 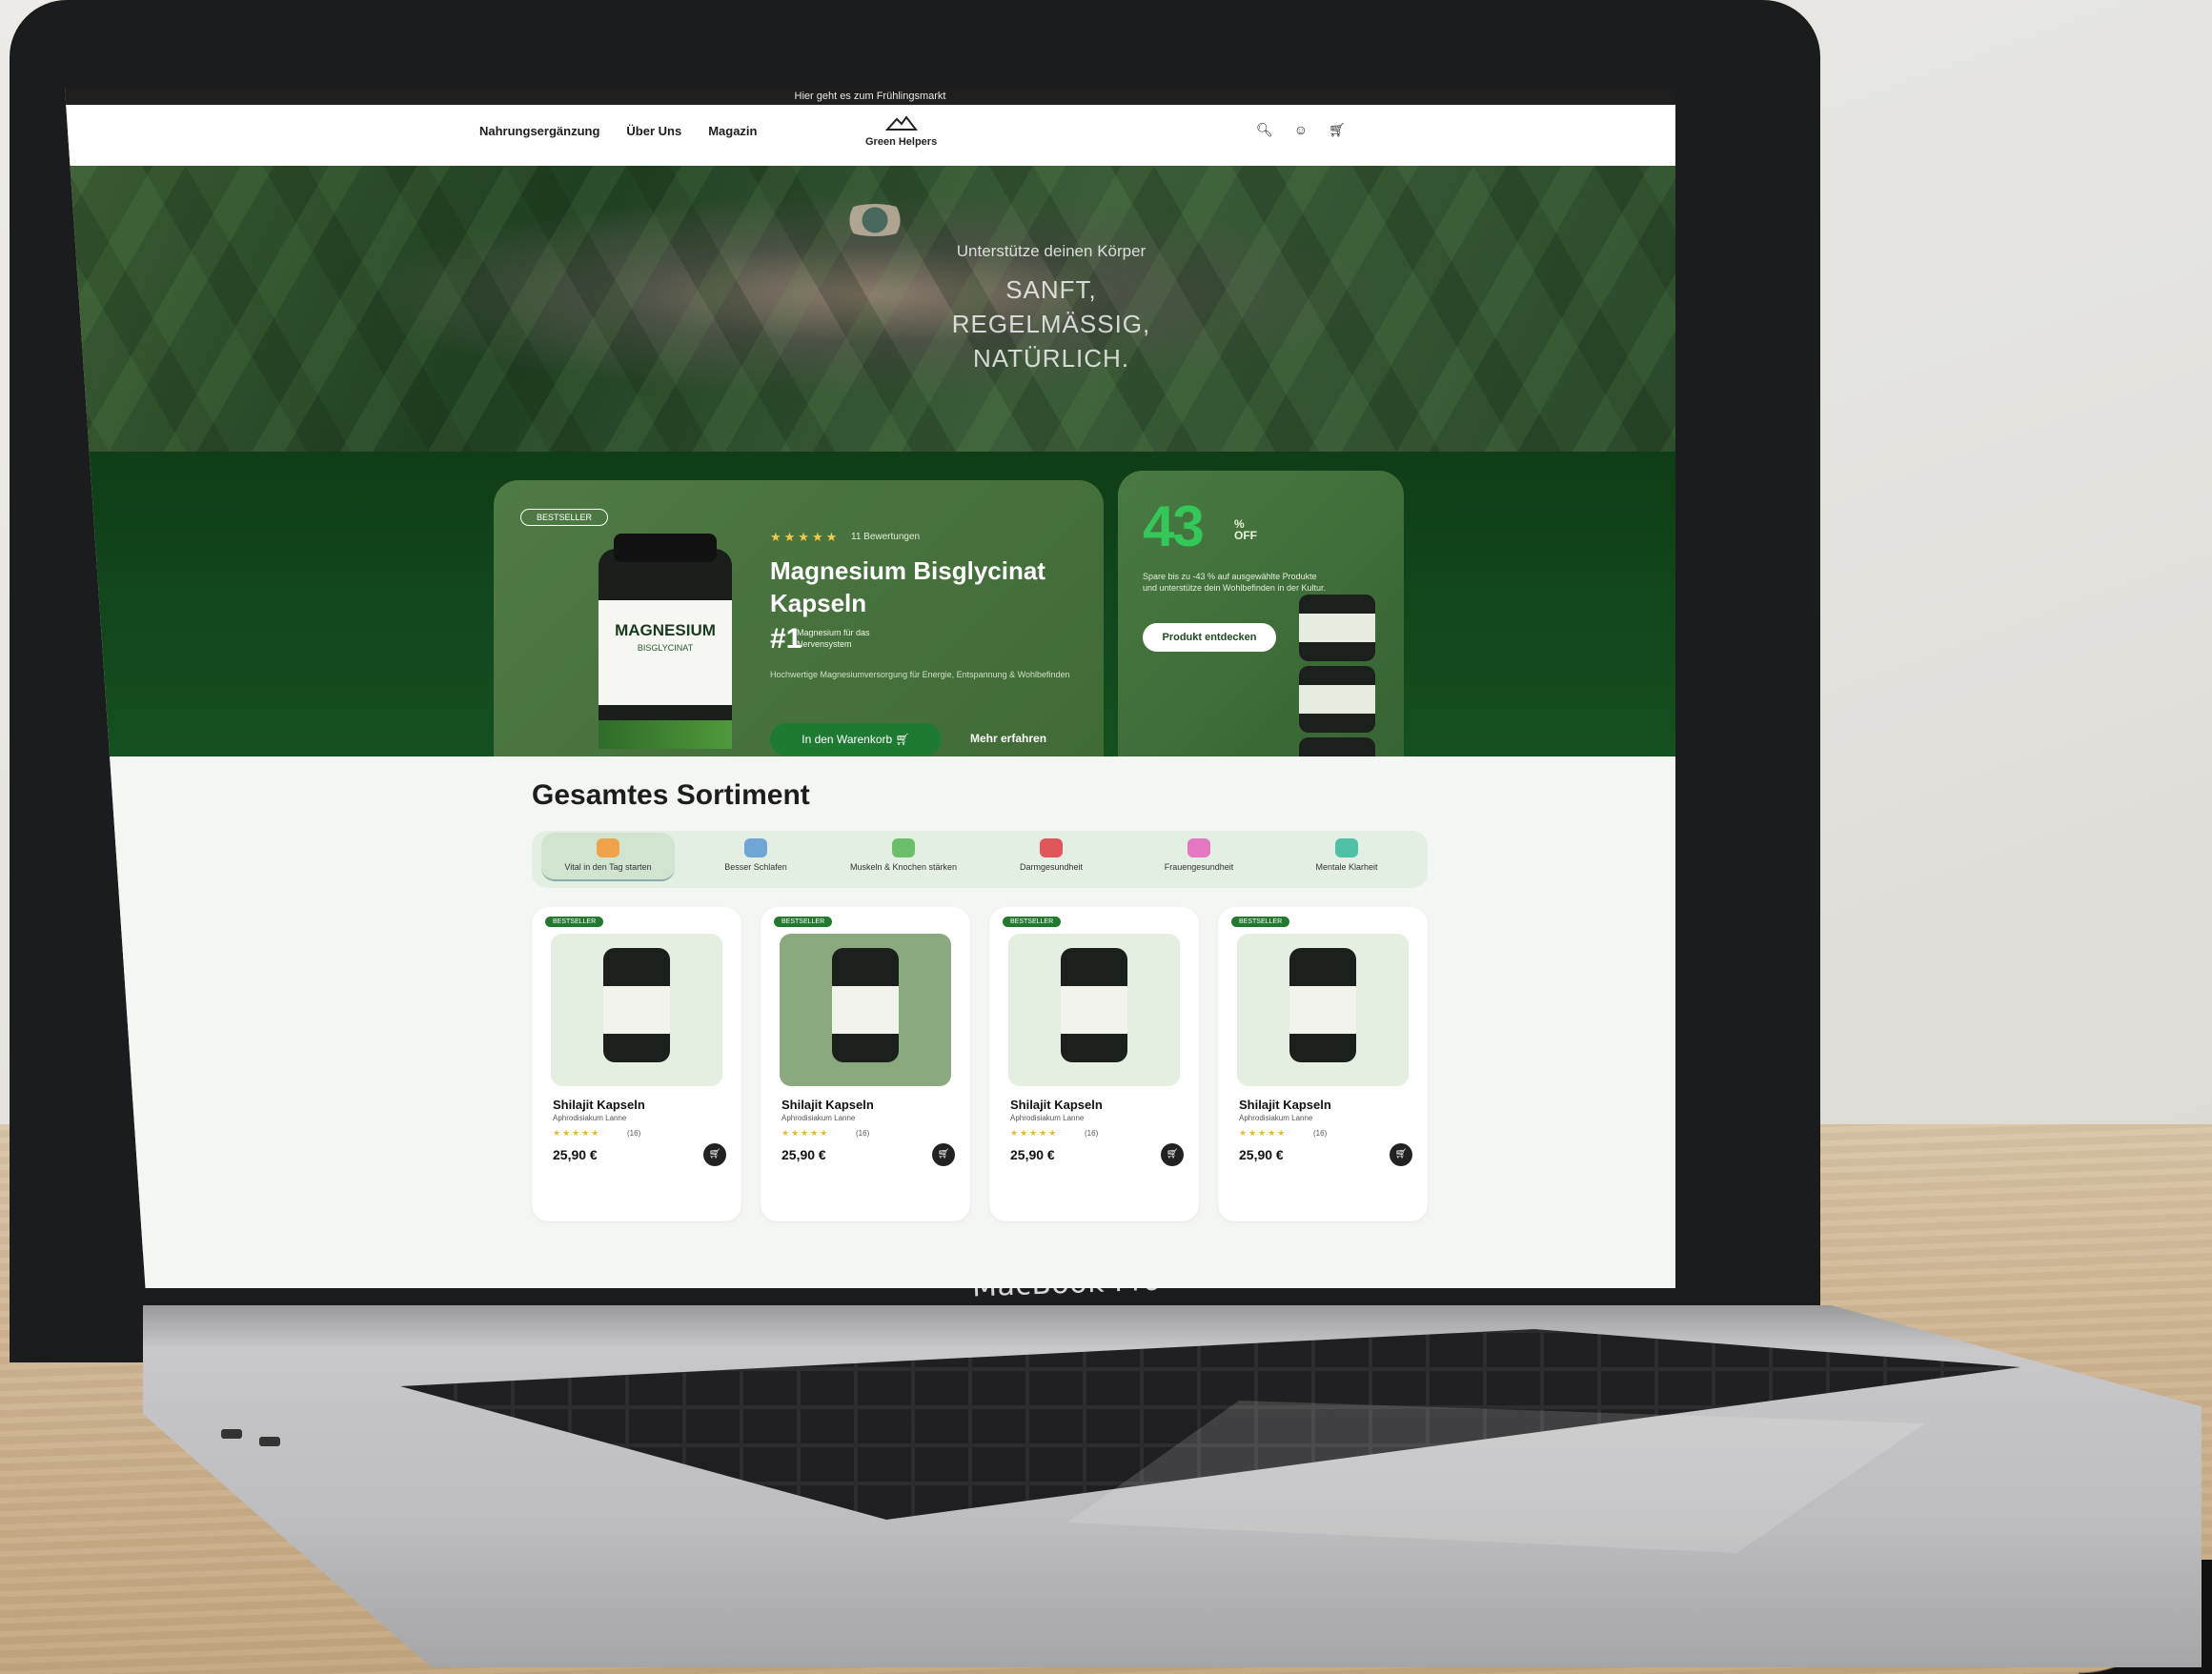 What do you see at coordinates (833, 638) in the screenshot?
I see `rank-text: Magnesium für das Nervensystem` at bounding box center [833, 638].